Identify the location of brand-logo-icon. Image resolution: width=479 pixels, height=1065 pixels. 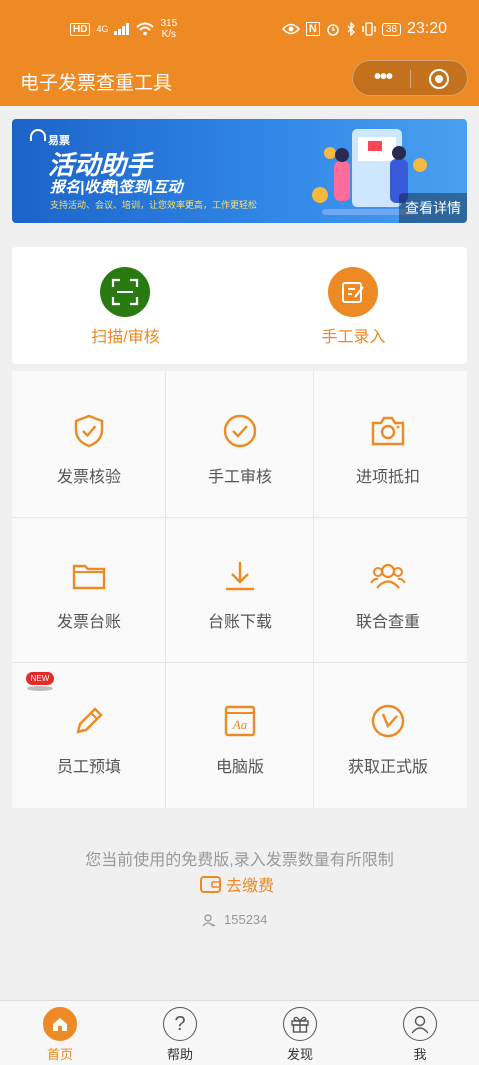
(38, 135).